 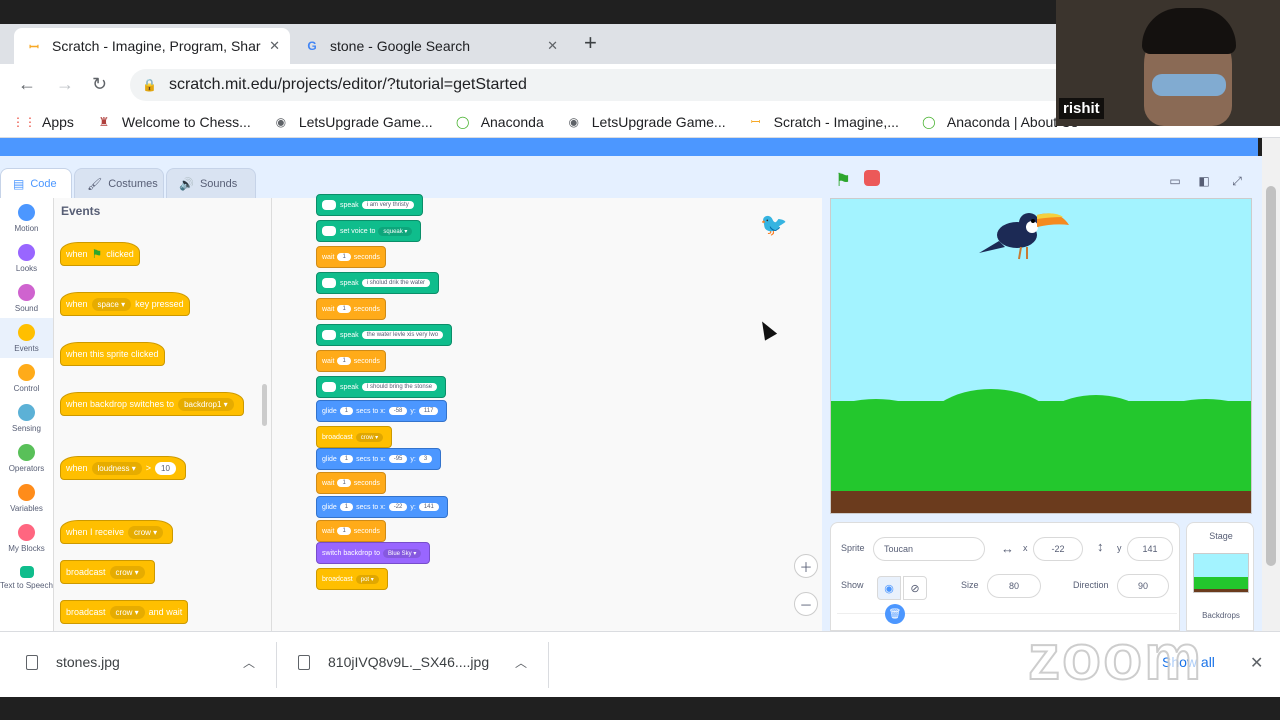 What do you see at coordinates (1025, 235) in the screenshot?
I see `toucan-sprite` at bounding box center [1025, 235].